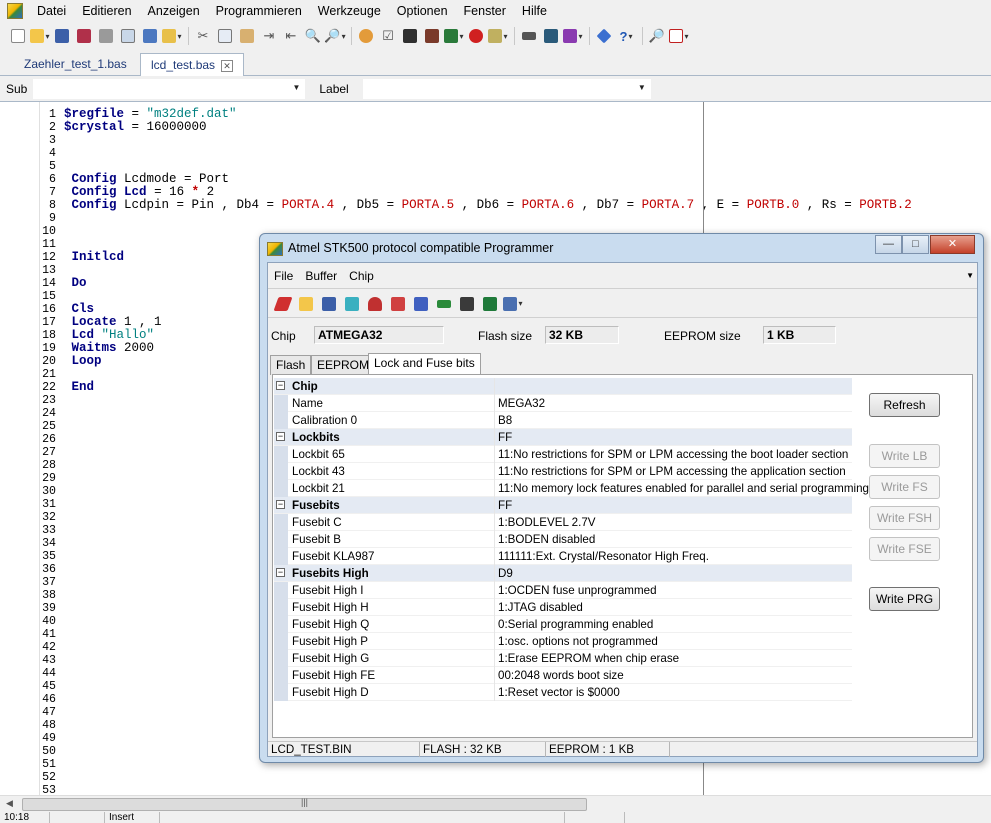  I want to click on read-chip-icon, so click(398, 304).